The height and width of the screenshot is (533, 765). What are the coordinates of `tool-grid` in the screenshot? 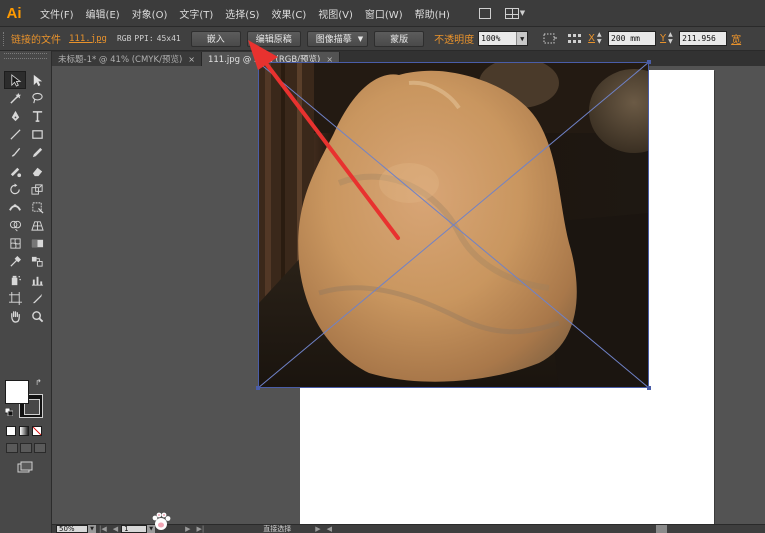 It's located at (26, 198).